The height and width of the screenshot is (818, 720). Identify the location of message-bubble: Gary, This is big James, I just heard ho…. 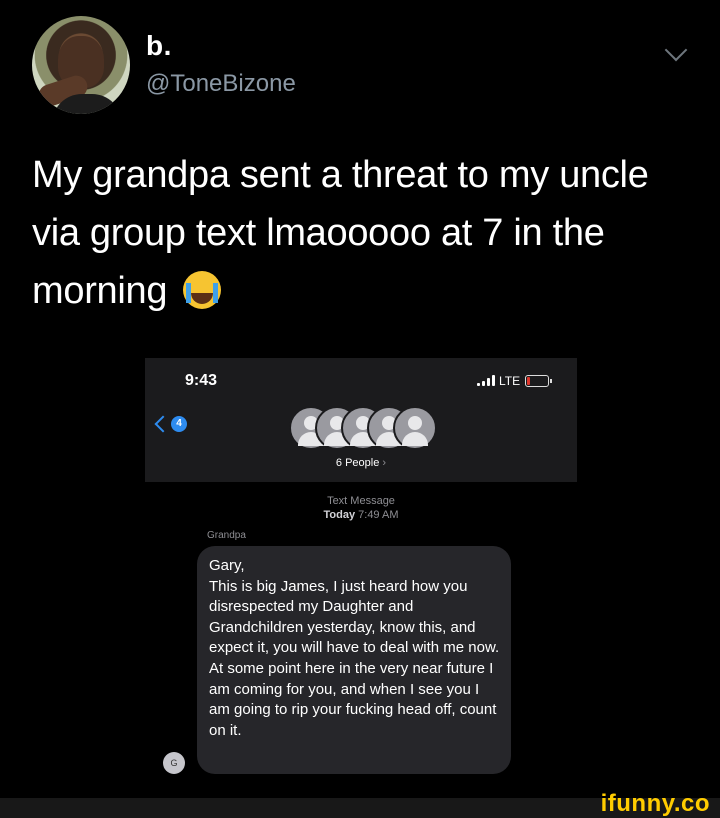
(354, 660).